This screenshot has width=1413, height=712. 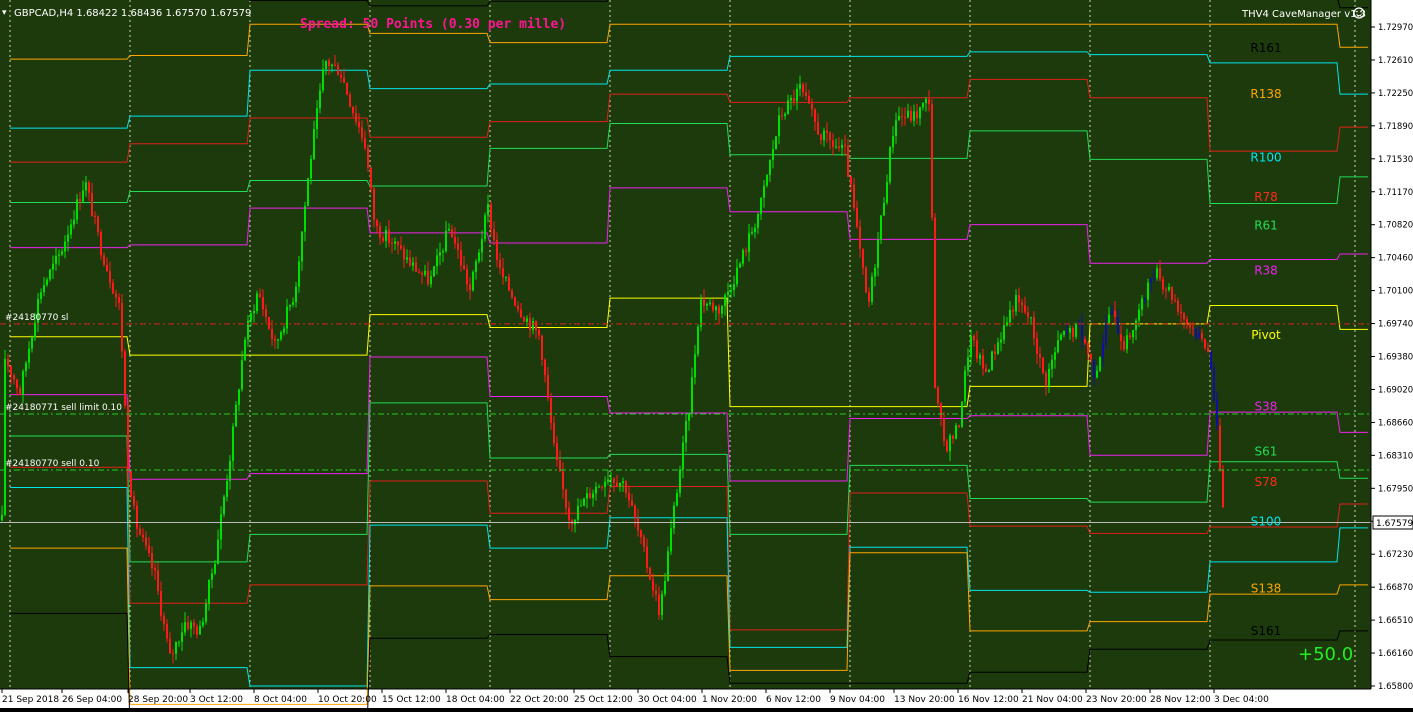 I want to click on level-label-s161: S161, so click(x=1266, y=631).